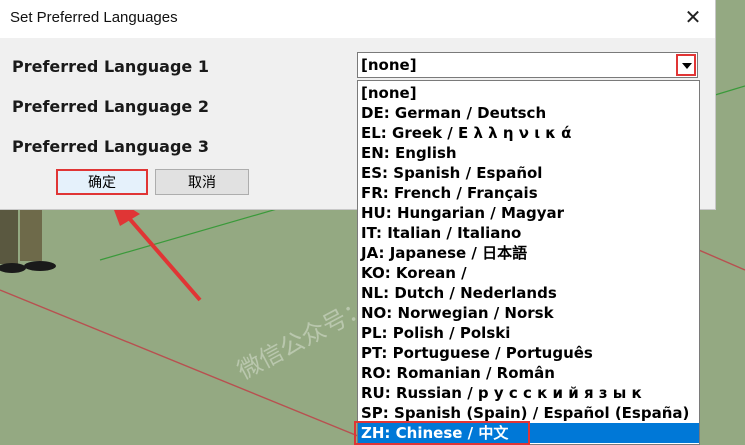 This screenshot has height=445, width=745. I want to click on highlight-box-zh, so click(442, 433).